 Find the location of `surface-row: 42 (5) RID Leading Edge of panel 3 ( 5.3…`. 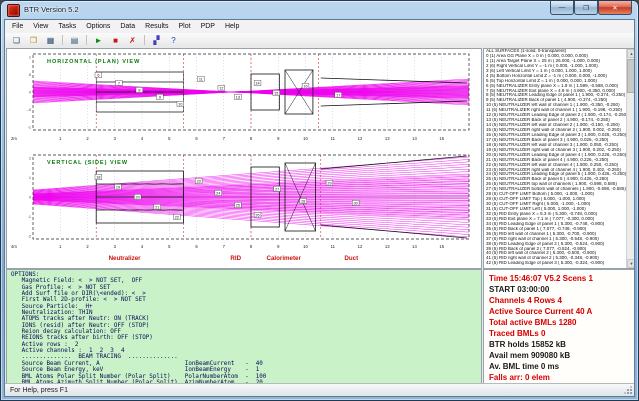

surface-row: 42 (5) RID Leading Edge of panel 3 ( 5.3… is located at coordinates (555, 263).